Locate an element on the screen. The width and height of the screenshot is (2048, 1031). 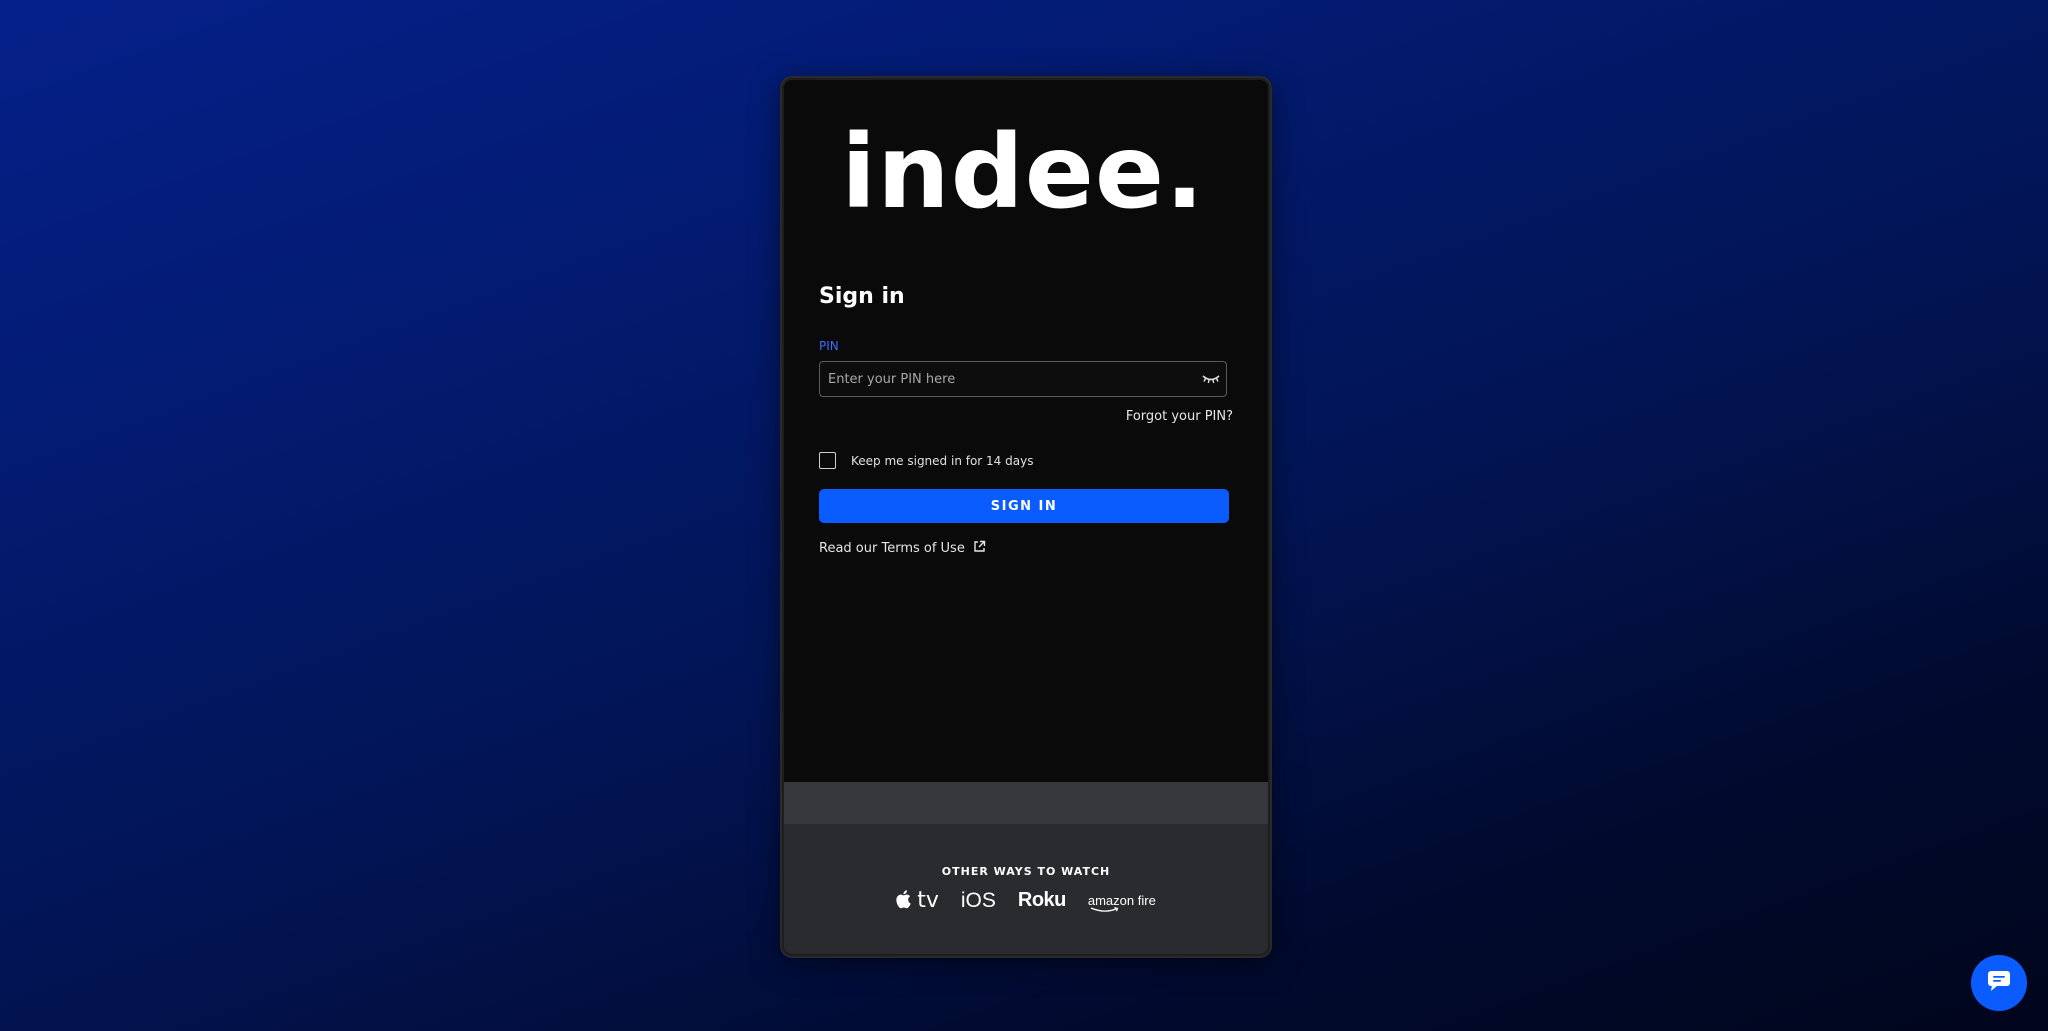
platform-ios-label: iOS is located at coordinates (978, 900).